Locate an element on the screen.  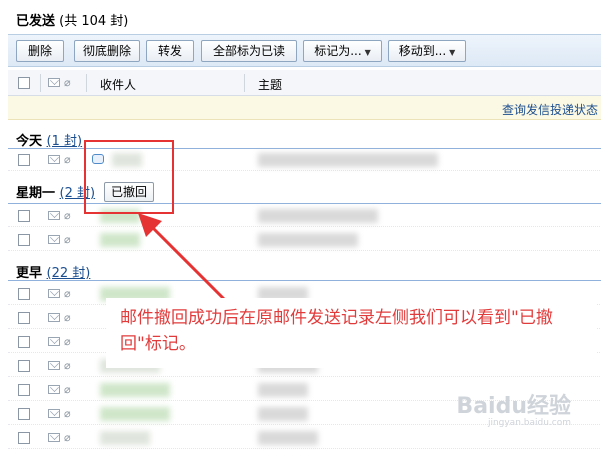
highlight-box is located at coordinates (129, 177).